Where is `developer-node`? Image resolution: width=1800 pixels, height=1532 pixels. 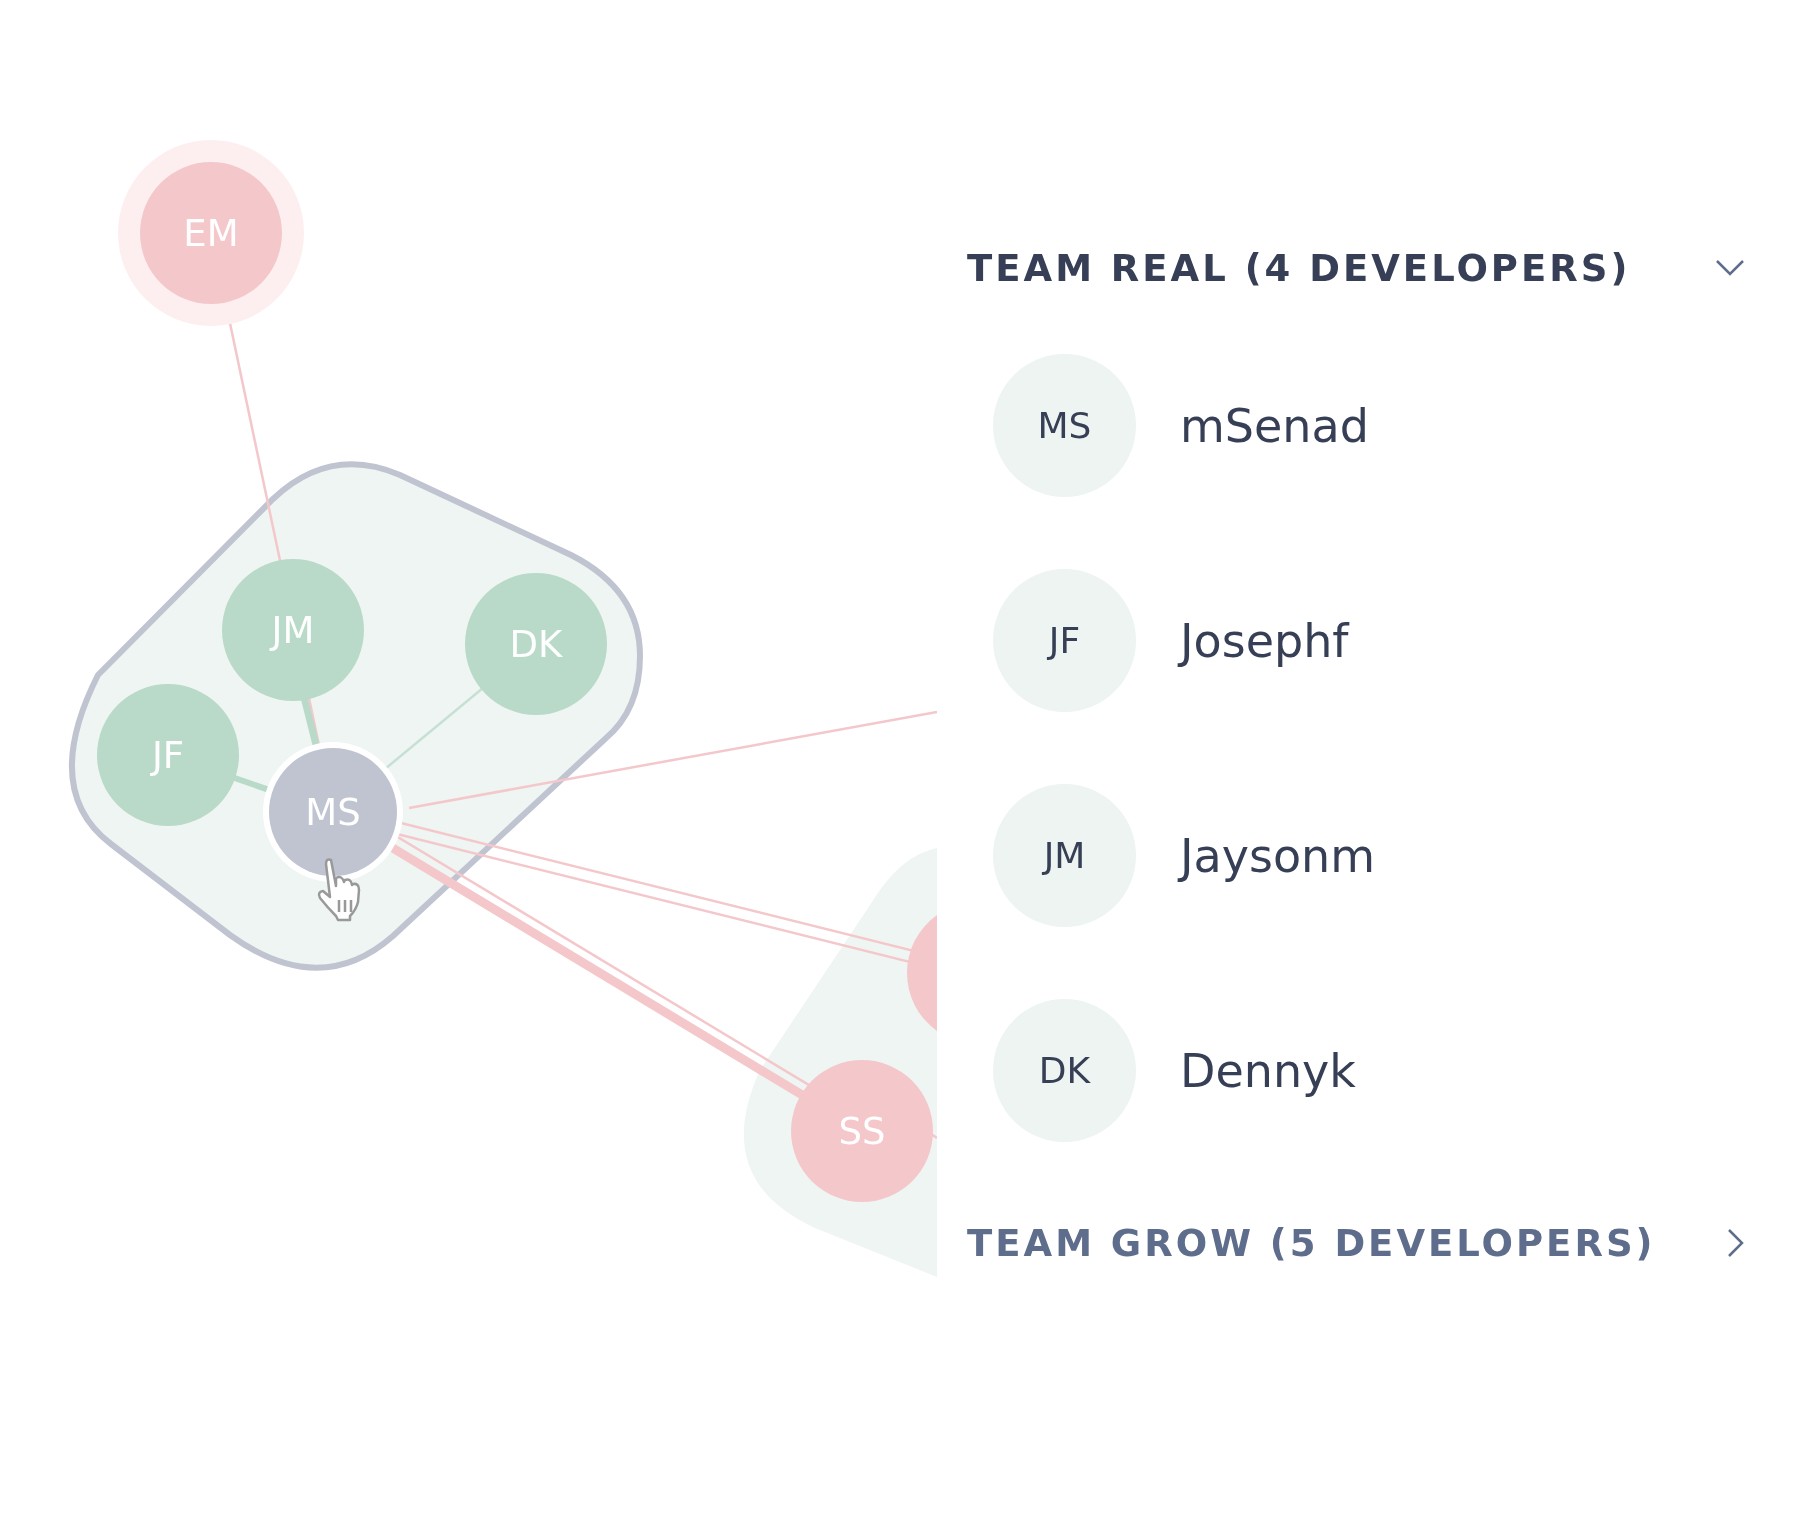
developer-node is located at coordinates (922, 973).